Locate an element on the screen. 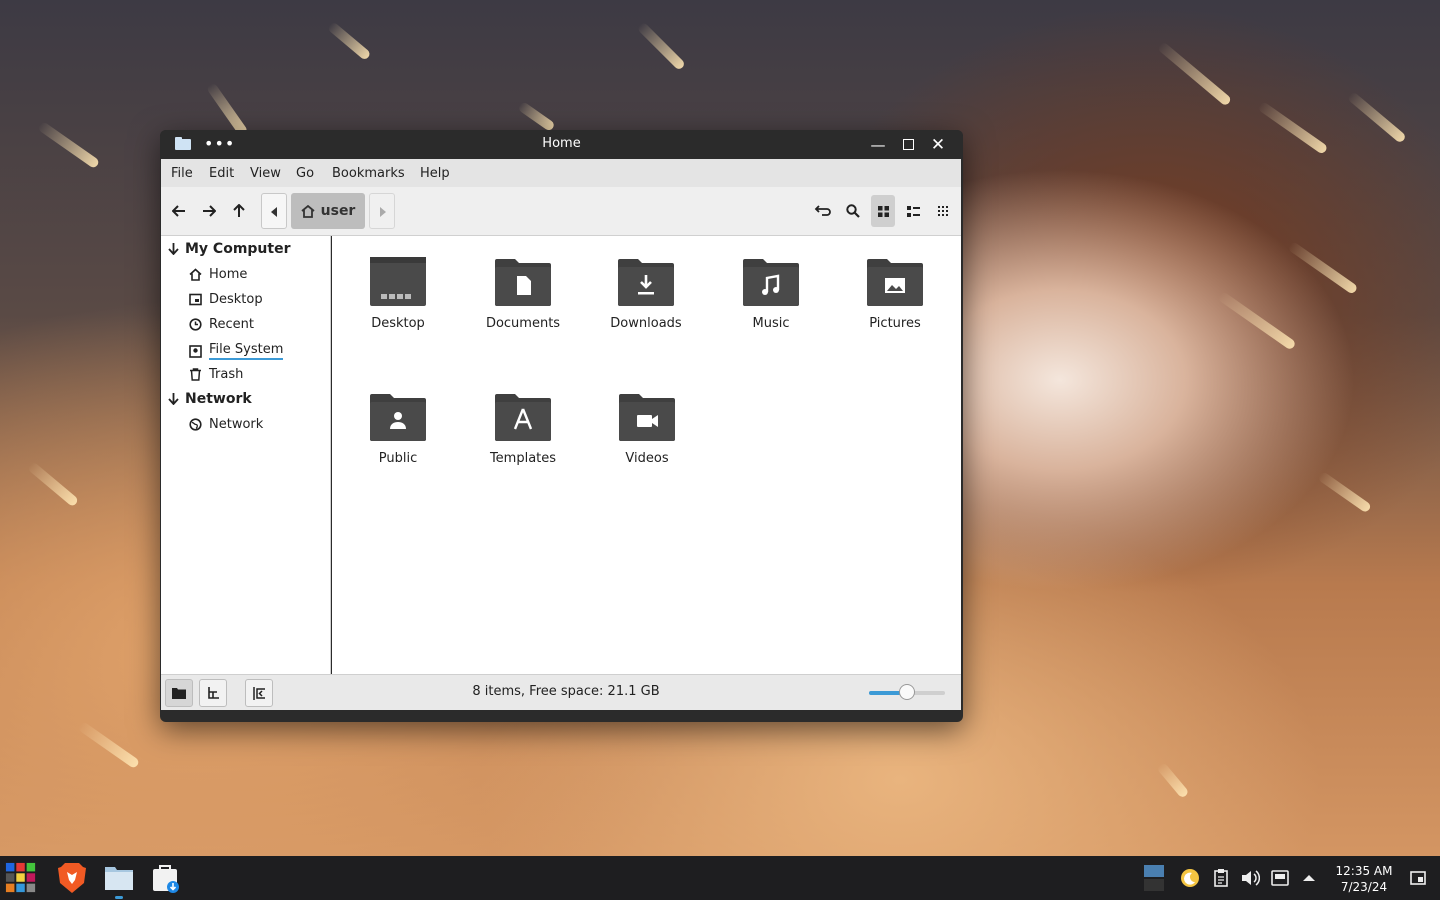 Image resolution: width=1440 pixels, height=900 pixels. search-button is located at coordinates (853, 211).